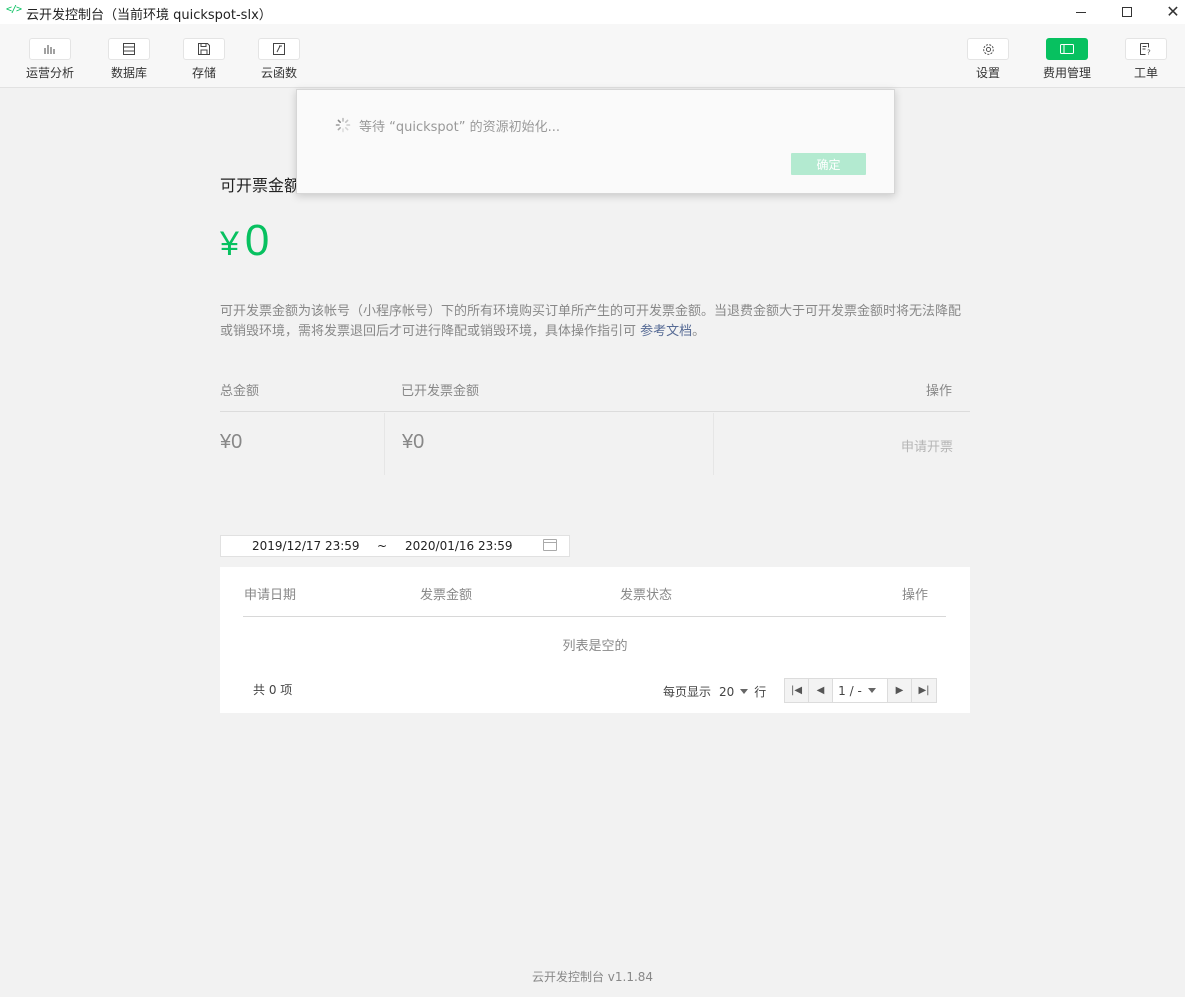 This screenshot has height=997, width=1185. I want to click on summary-row: ¥0 ¥0 申请开票, so click(595, 444).